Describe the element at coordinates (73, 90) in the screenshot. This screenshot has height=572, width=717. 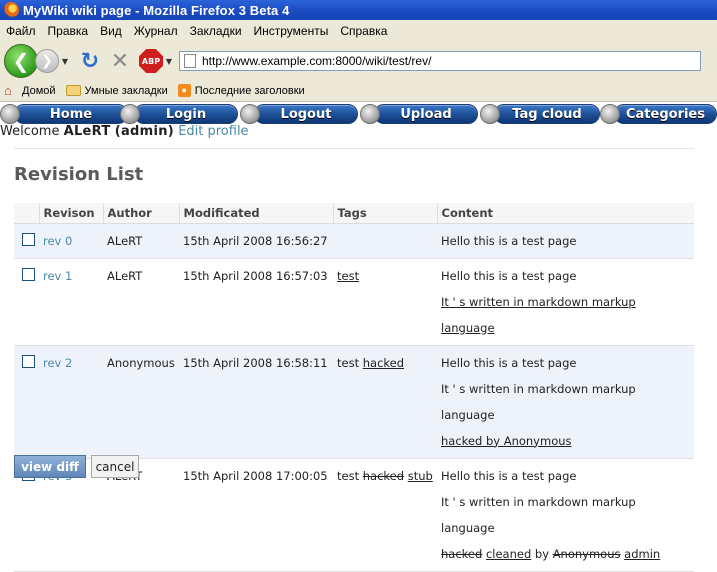
I see `folder-icon` at that location.